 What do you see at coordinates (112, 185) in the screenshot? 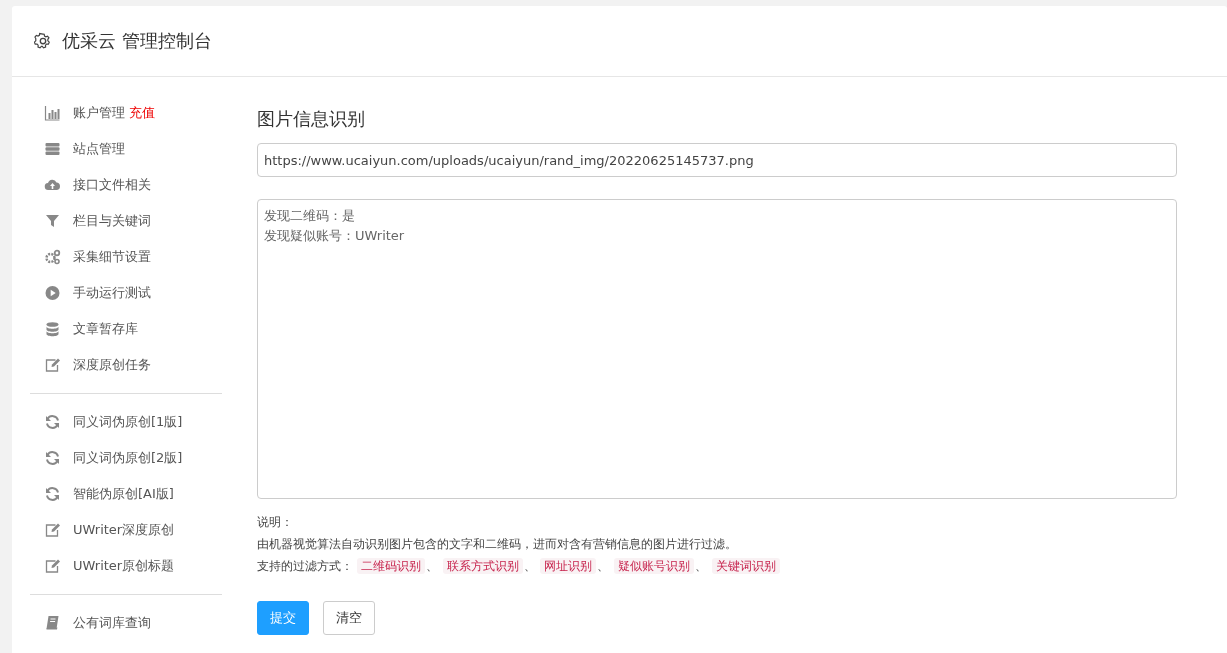
I see `sidebar-item: 接口文件相关` at bounding box center [112, 185].